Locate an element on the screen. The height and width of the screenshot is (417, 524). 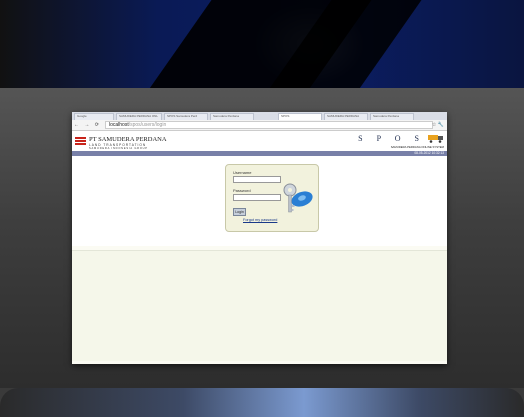
company-name: PT SAMUDERA PERDANA is located at coordinates (128, 139).